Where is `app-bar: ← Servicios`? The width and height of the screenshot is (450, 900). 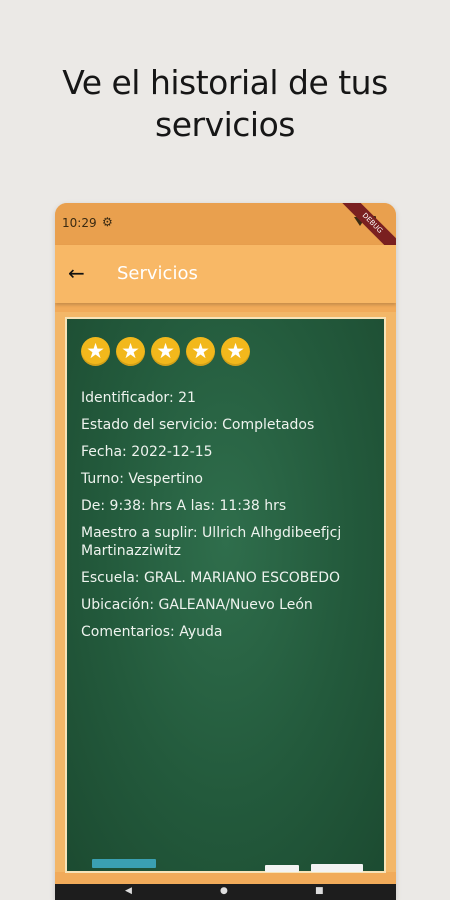
app-bar: ← Servicios is located at coordinates (225, 274).